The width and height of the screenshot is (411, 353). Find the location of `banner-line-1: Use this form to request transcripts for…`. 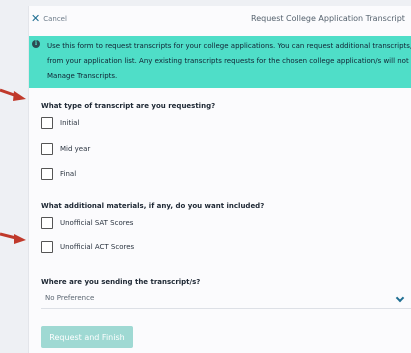

banner-line-1: Use this form to request transcripts for… is located at coordinates (229, 46).